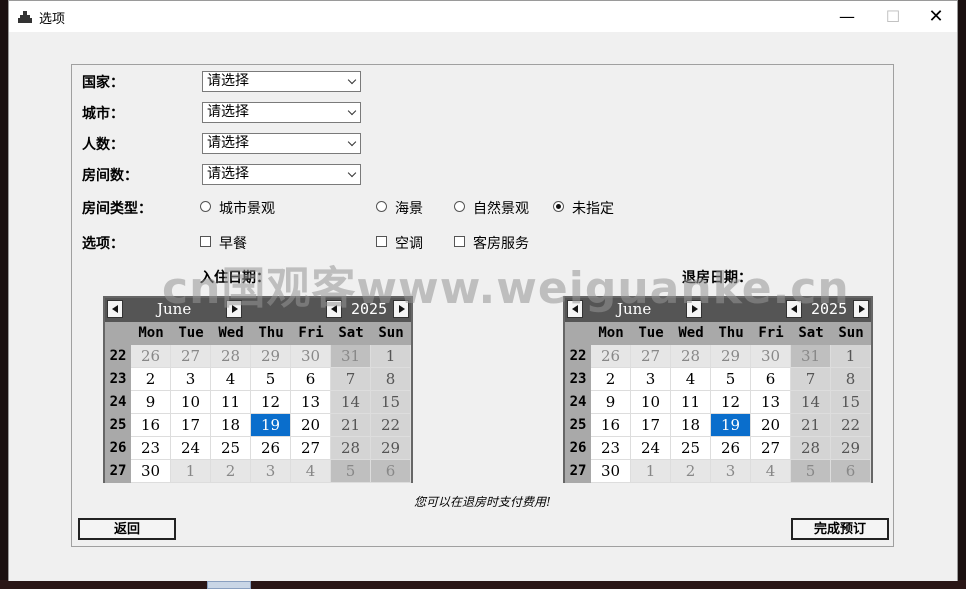 The image size is (966, 589). What do you see at coordinates (281, 112) in the screenshot?
I see `city-select: 请选择` at bounding box center [281, 112].